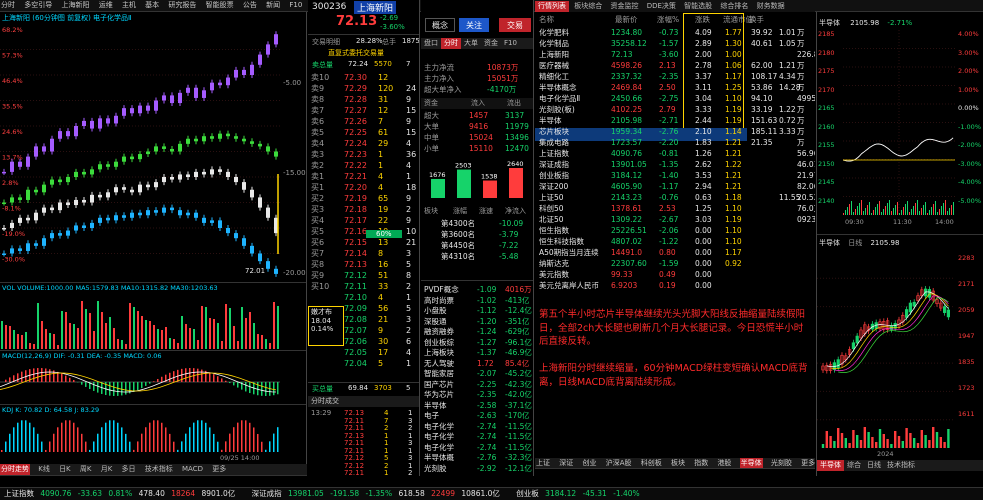 This screenshot has height=500, width=983. What do you see at coordinates (363, 220) in the screenshot?
I see `order-book-row: 买4 72.17 22 9` at bounding box center [363, 220].